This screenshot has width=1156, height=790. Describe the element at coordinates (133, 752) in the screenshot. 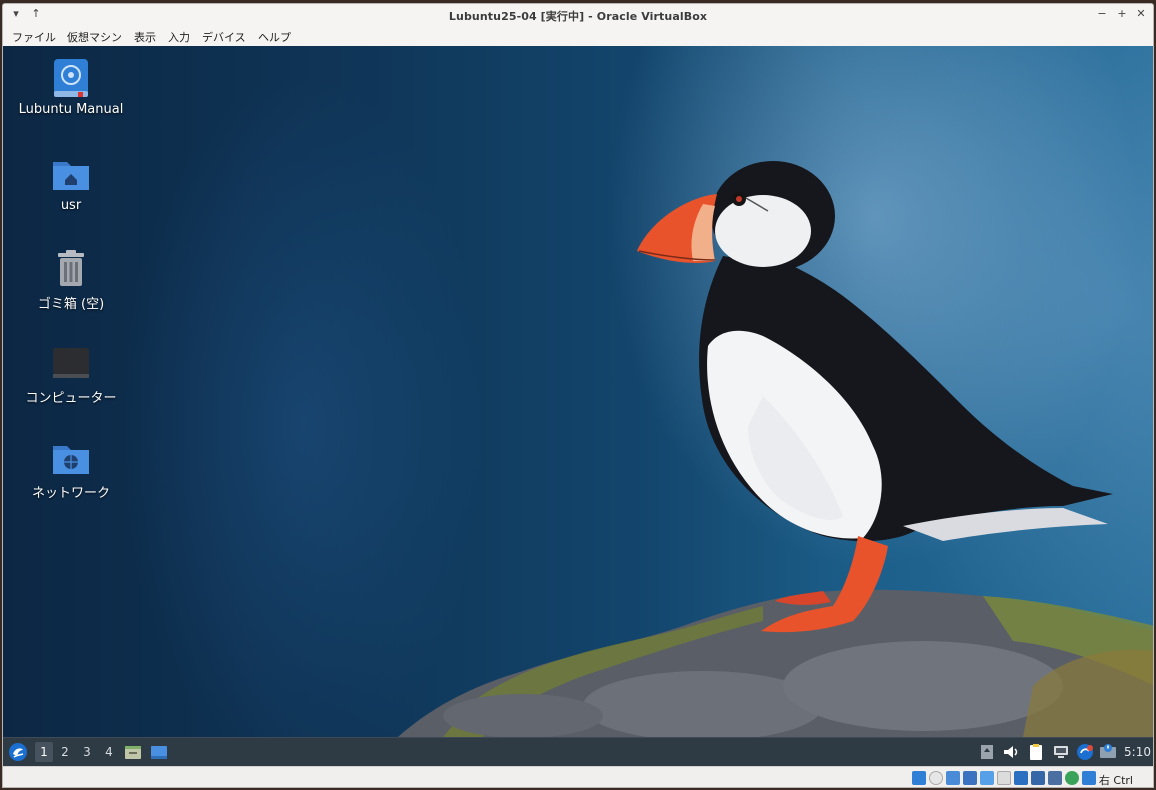

I see `file-manager-launcher-icon` at that location.